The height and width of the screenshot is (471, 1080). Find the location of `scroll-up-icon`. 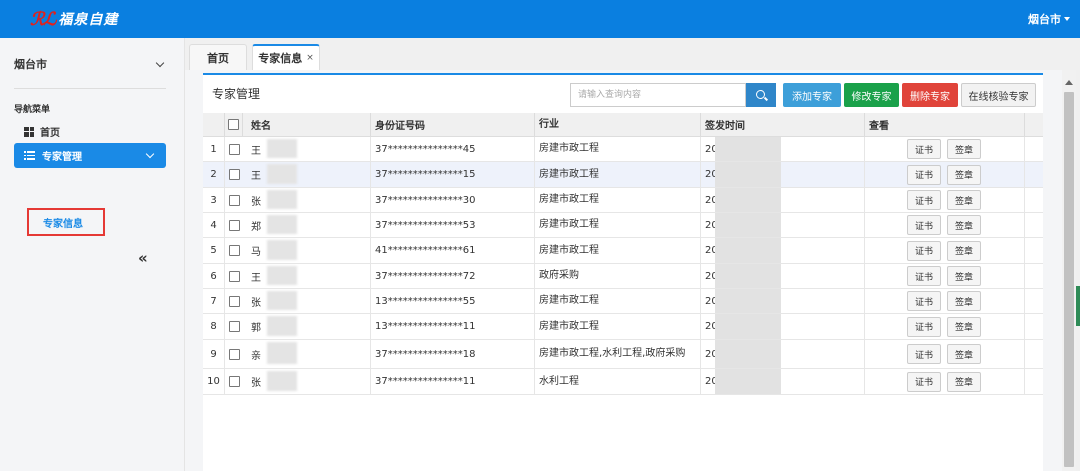

scroll-up-icon is located at coordinates (1069, 82).